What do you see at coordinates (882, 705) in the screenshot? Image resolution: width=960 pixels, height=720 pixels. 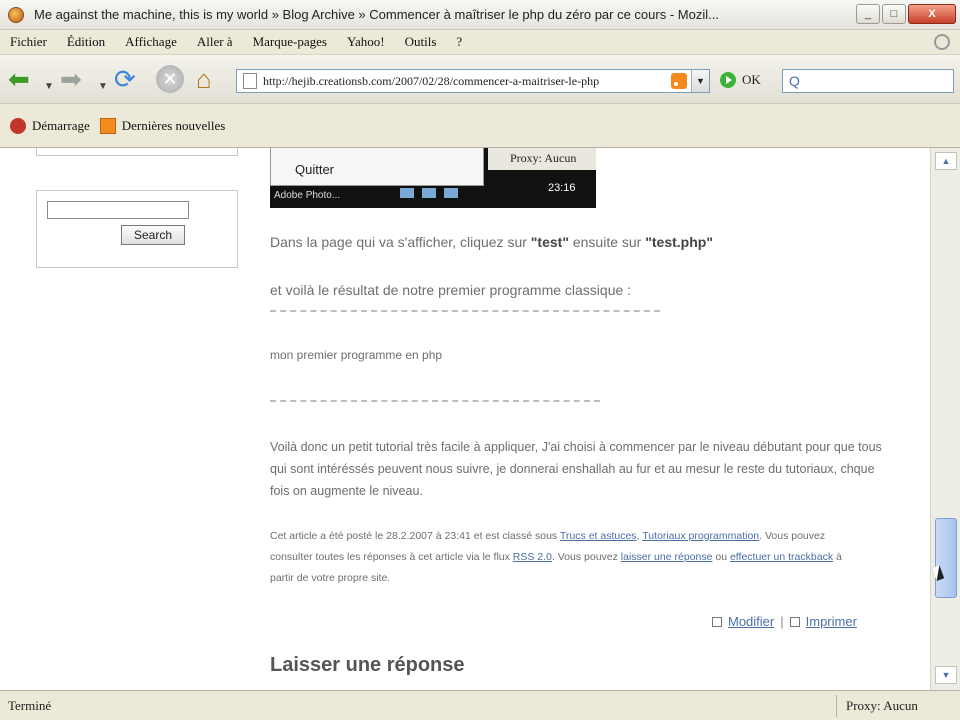 I see `proxy-status: Proxy: Aucun` at bounding box center [882, 705].